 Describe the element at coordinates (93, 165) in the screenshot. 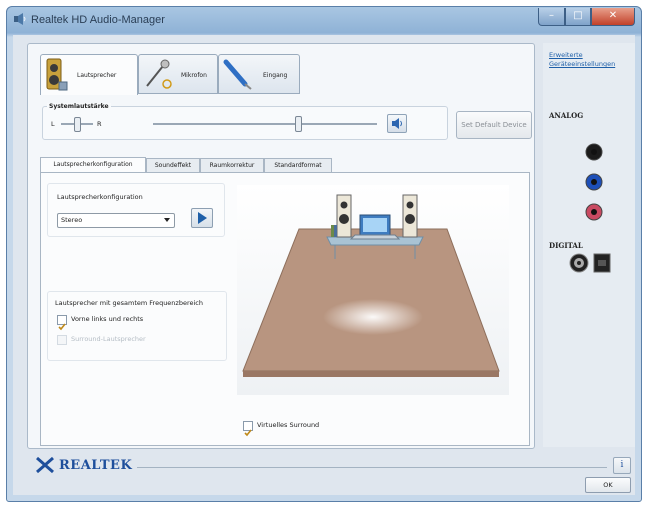

I see `tab-speaker-configuration: Lautsprecherkonfiguration` at that location.